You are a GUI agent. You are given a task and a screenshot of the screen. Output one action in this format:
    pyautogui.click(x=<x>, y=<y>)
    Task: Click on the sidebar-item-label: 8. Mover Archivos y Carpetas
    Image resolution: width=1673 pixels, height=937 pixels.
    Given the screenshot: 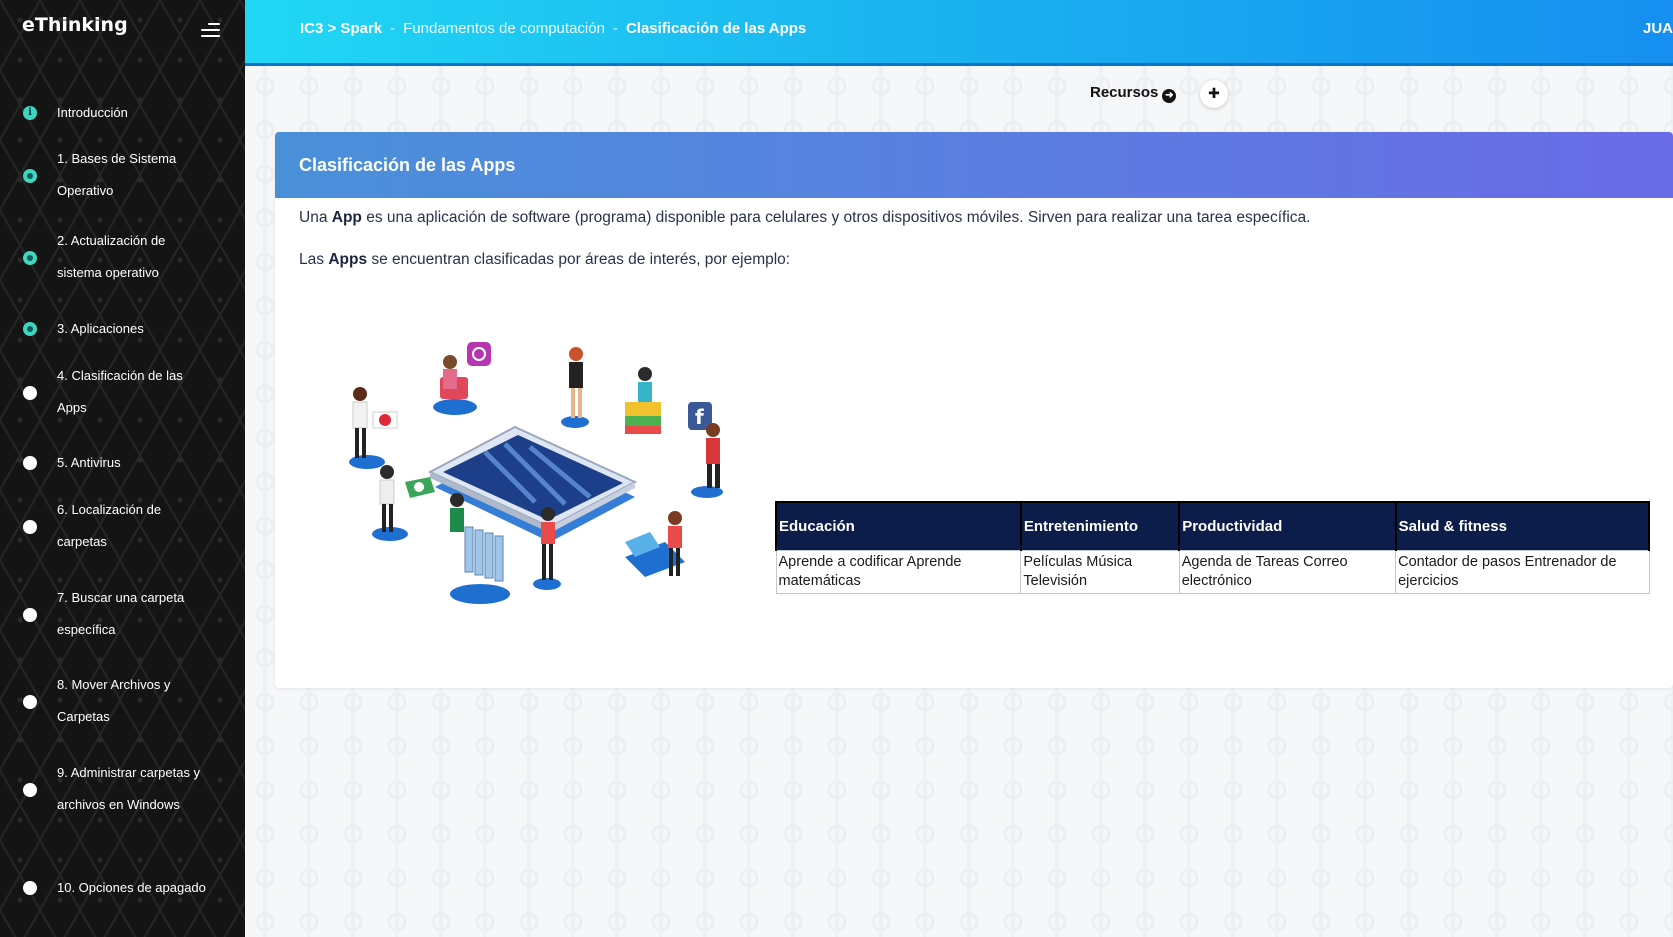 What is the action you would take?
    pyautogui.click(x=114, y=700)
    